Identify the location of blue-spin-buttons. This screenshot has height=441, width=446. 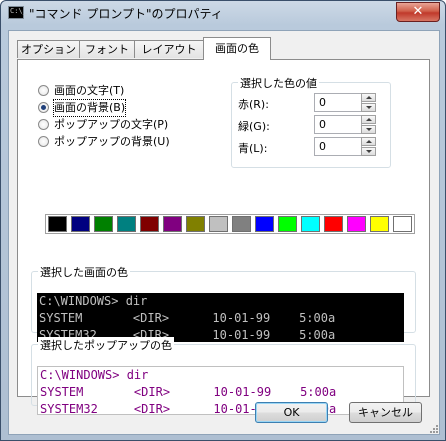
(369, 146).